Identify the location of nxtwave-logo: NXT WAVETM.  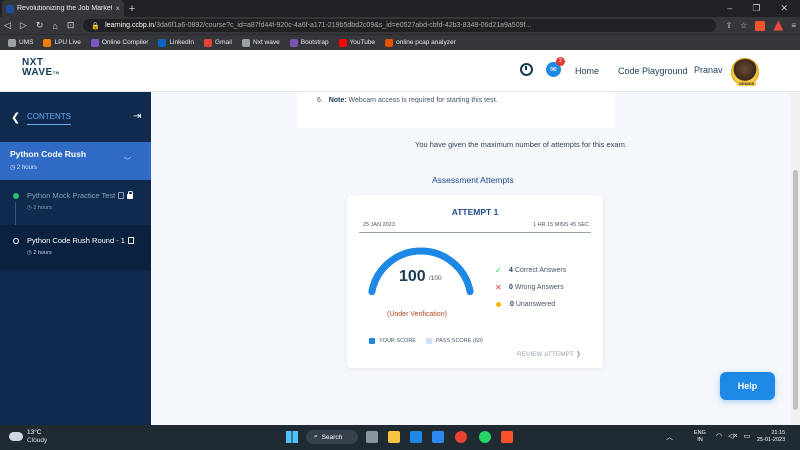
(41, 68).